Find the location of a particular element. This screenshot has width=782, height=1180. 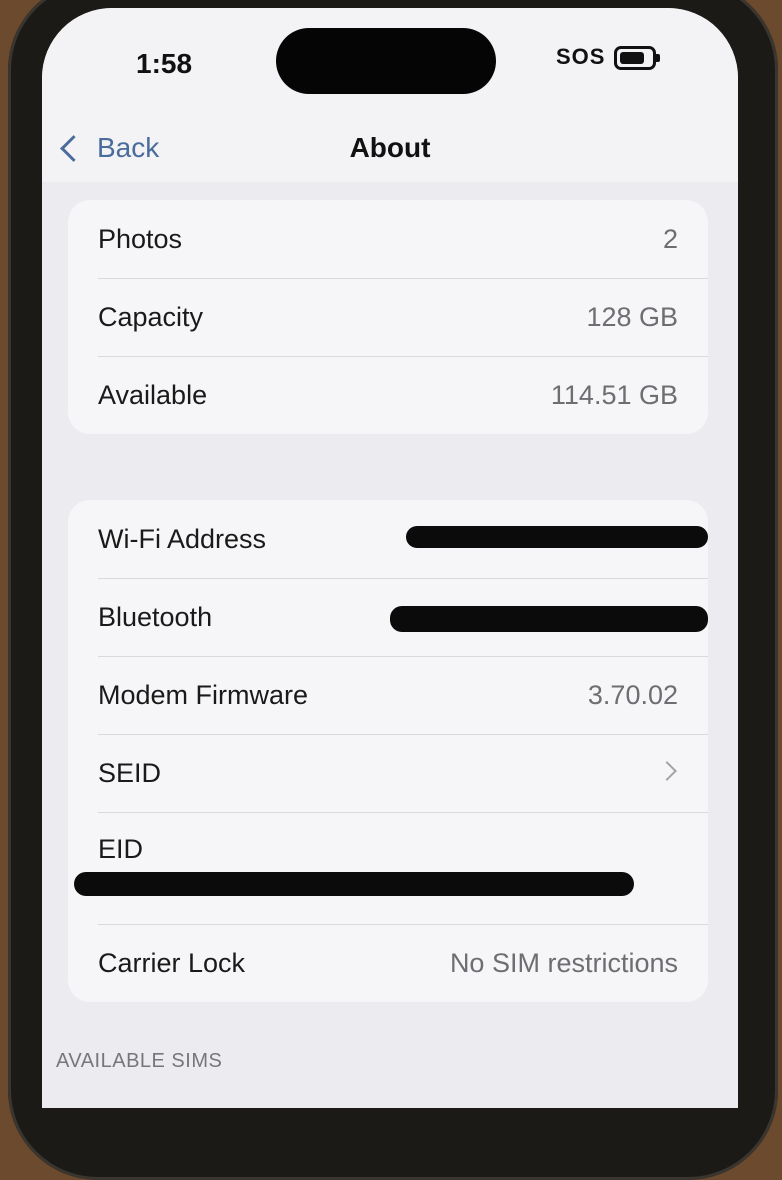

chevron-right-icon is located at coordinates (667, 771).